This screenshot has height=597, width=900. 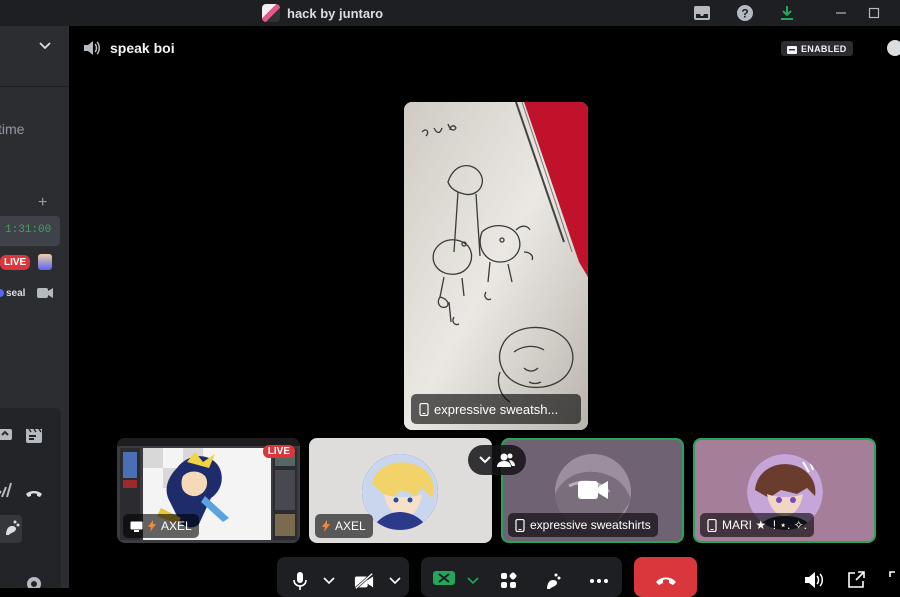 What do you see at coordinates (271, 13) in the screenshot?
I see `server-icon` at bounding box center [271, 13].